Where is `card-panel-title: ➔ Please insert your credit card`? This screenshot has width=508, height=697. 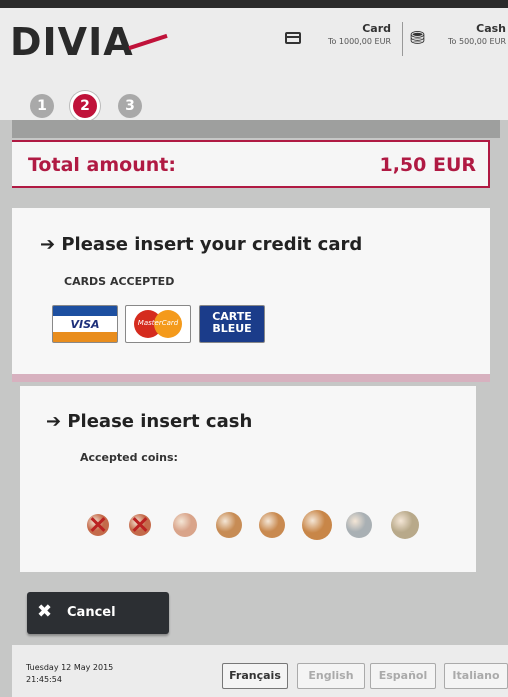 card-panel-title: ➔ Please insert your credit card is located at coordinates (201, 244).